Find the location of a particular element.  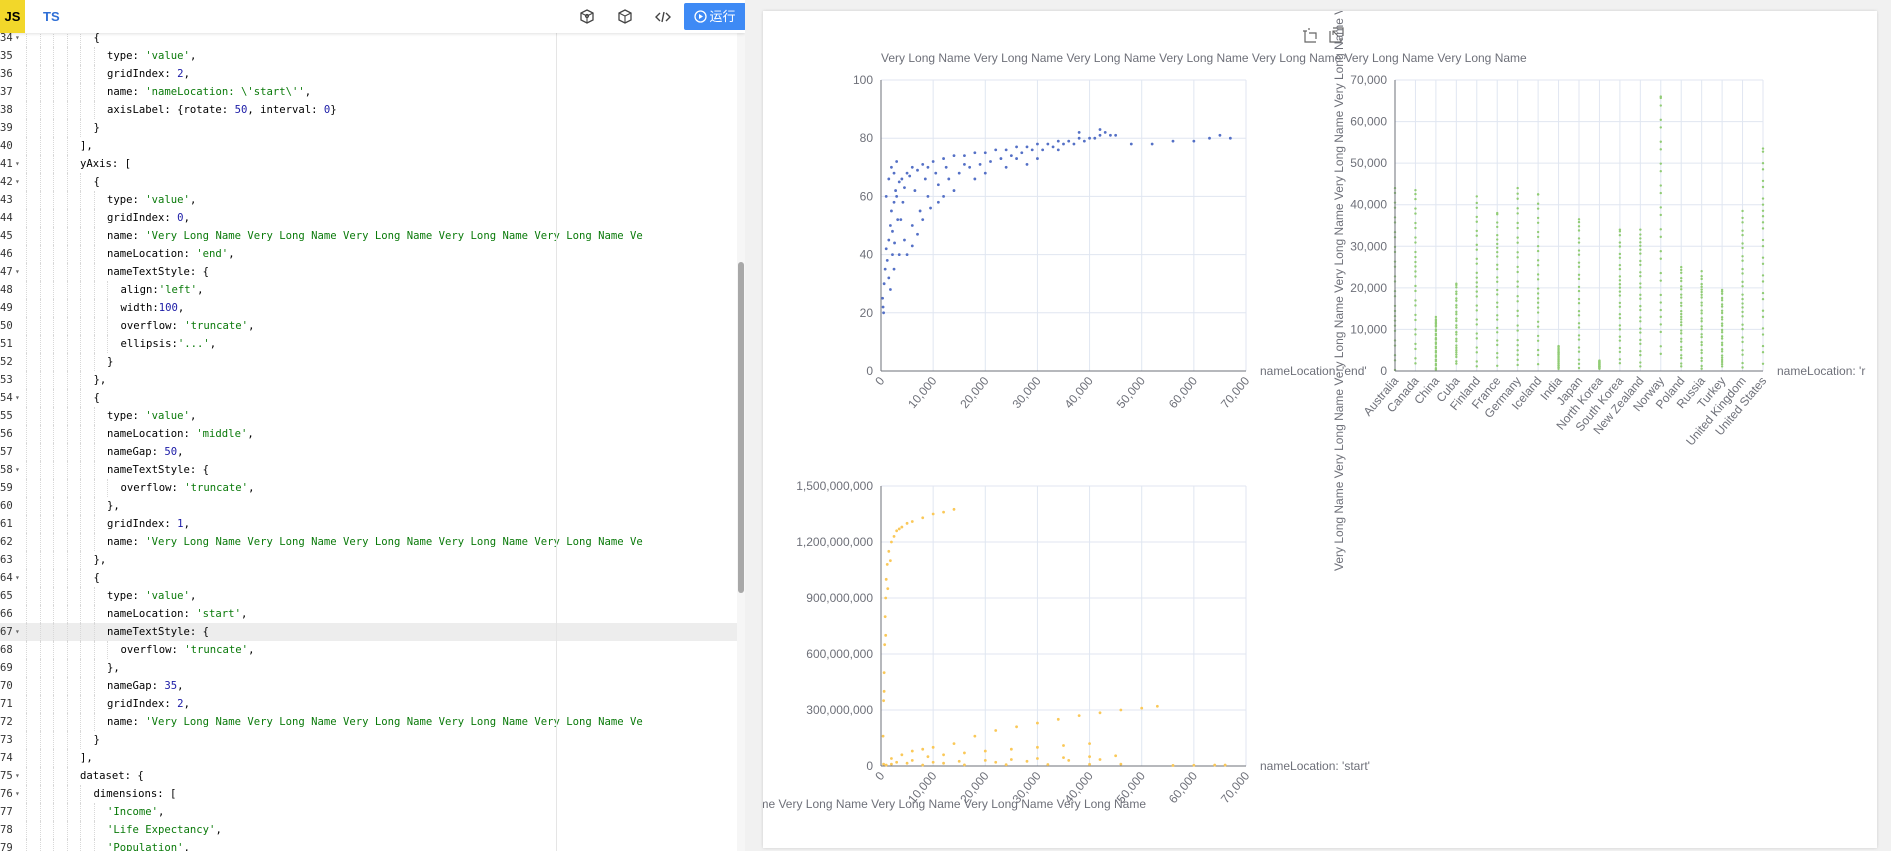

code-line: 57 nameGap: 50, is located at coordinates (372, 452).